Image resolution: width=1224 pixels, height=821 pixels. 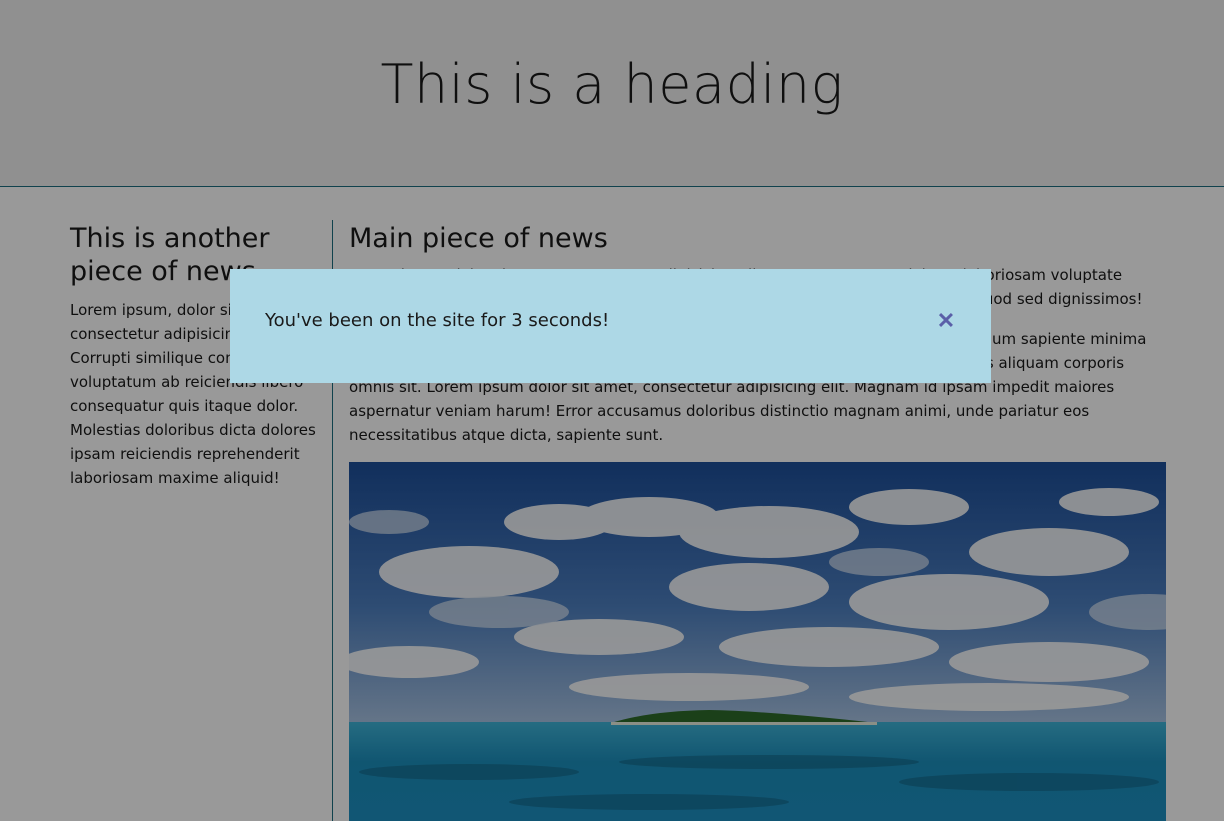 I want to click on notification-modal: You've been on the site for 3 seconds! ✕, so click(x=610, y=326).